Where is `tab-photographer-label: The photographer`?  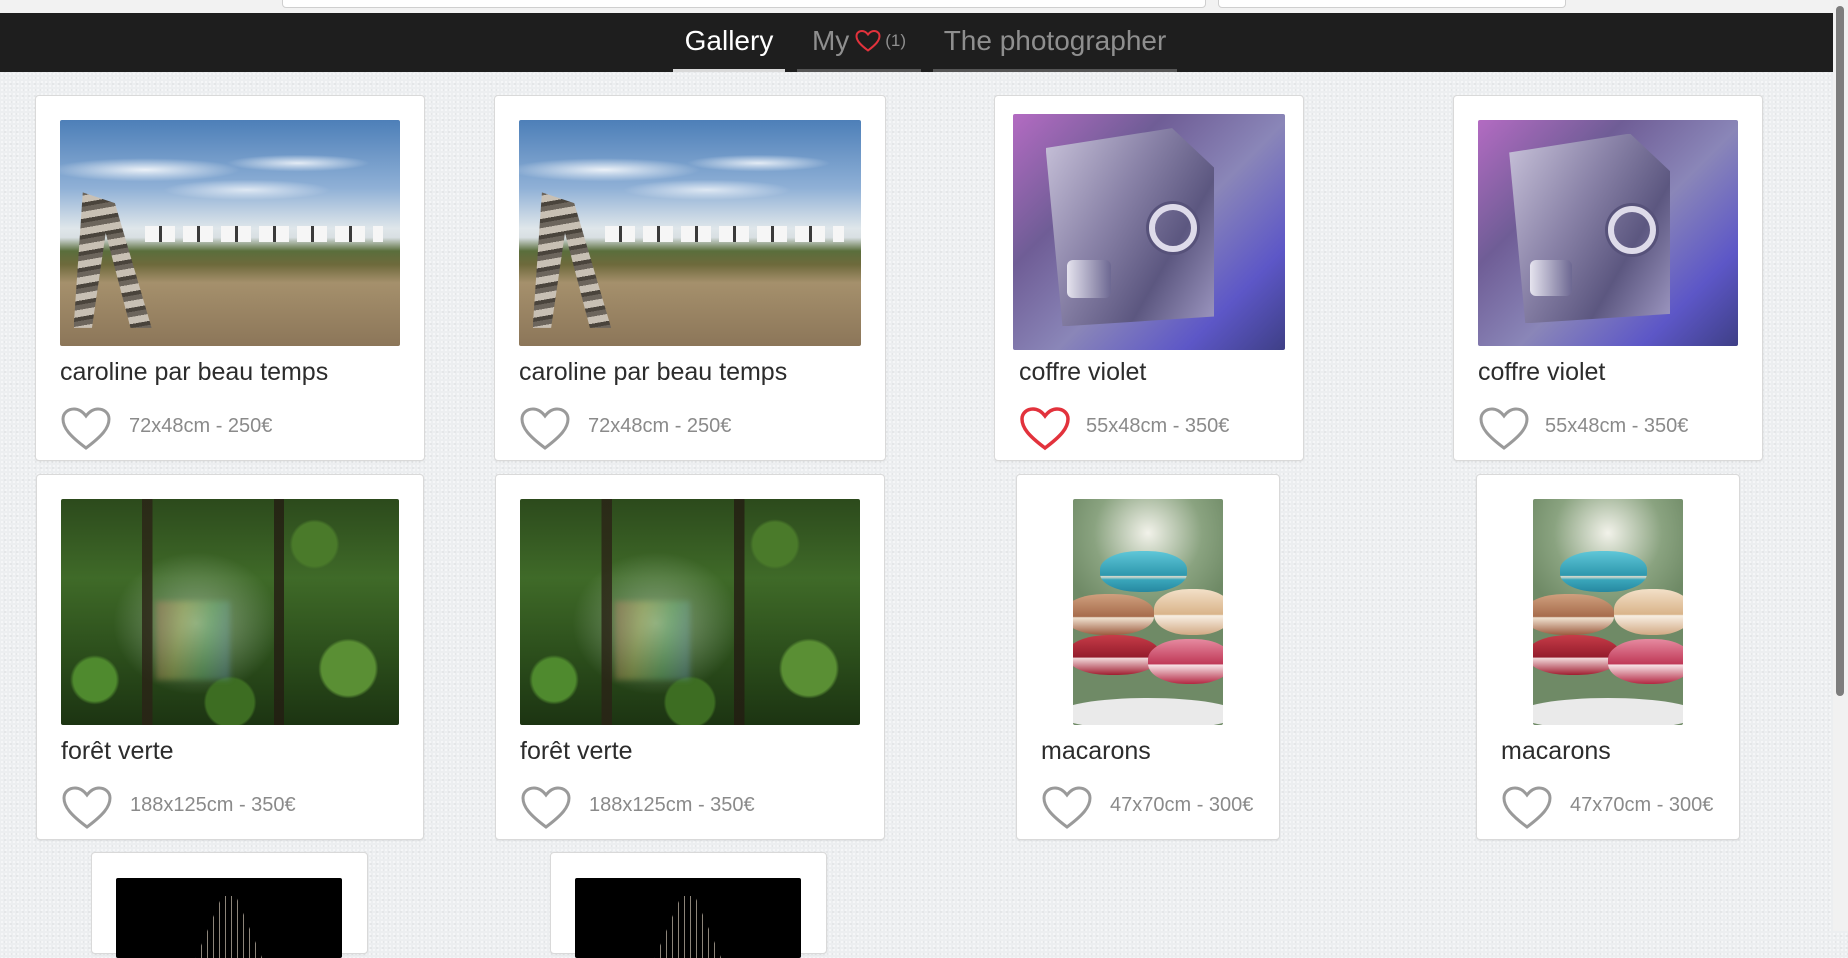
tab-photographer-label: The photographer is located at coordinates (1055, 40).